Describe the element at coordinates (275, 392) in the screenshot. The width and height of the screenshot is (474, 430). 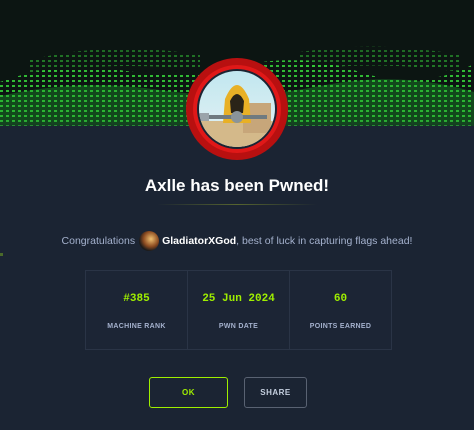
I see `share-button: SHARE` at that location.